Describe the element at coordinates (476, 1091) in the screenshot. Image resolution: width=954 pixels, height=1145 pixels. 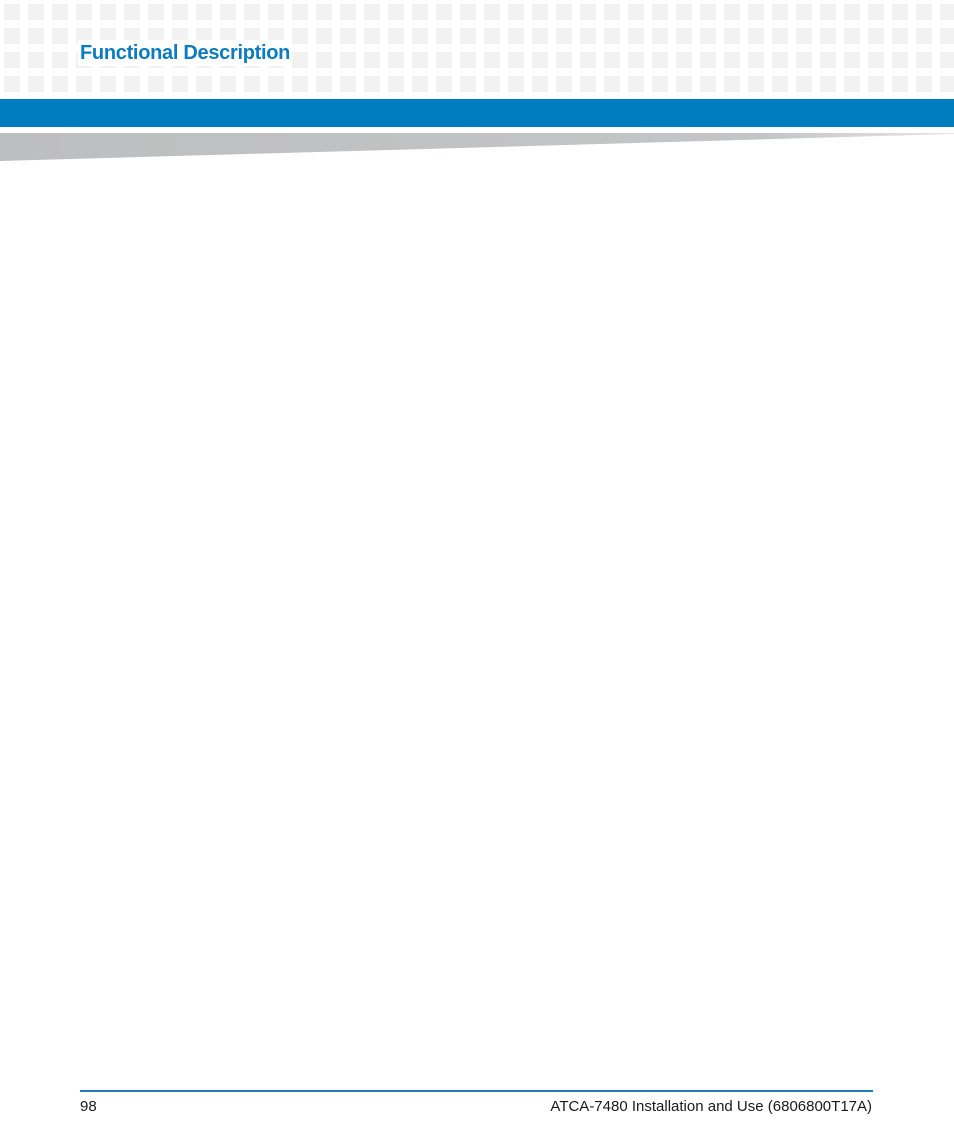
I see `footer-rule` at that location.